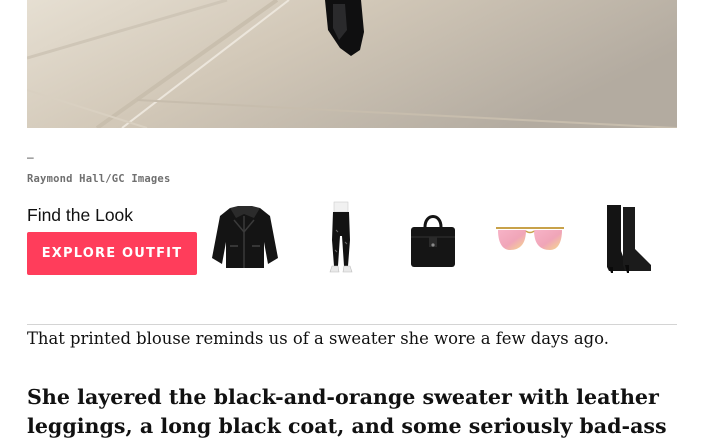 Image resolution: width=702 pixels, height=441 pixels. What do you see at coordinates (80, 215) in the screenshot?
I see `find-the-look-title: Find the Look` at bounding box center [80, 215].